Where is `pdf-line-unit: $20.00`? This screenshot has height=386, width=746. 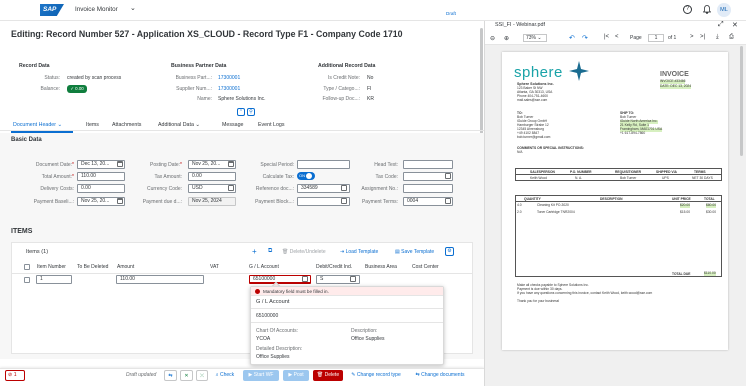 pdf-line-unit: $20.00 is located at coordinates (685, 205).